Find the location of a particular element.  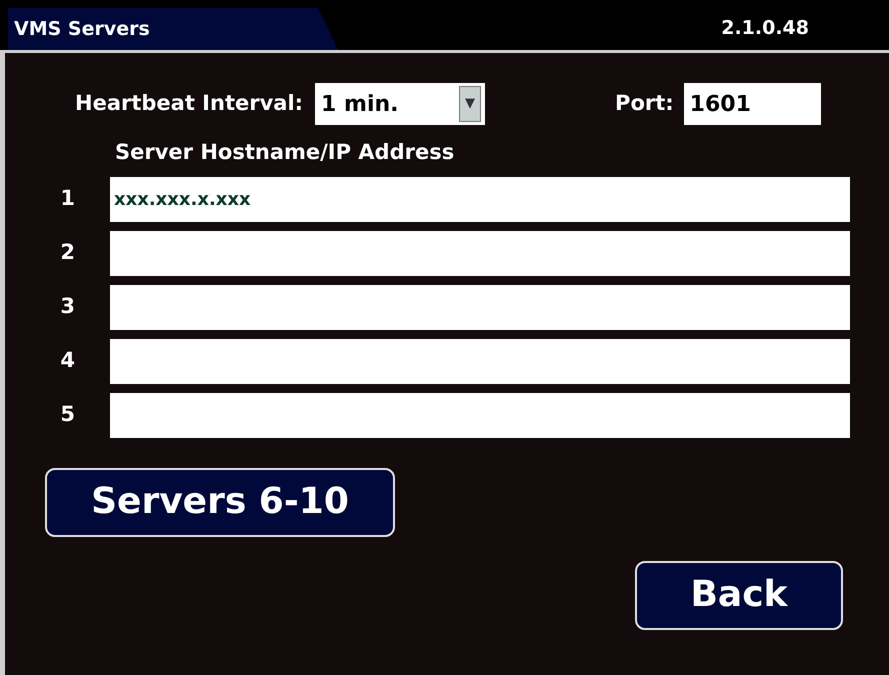

interval-dropdown: 1 min. ▼ is located at coordinates (400, 104).